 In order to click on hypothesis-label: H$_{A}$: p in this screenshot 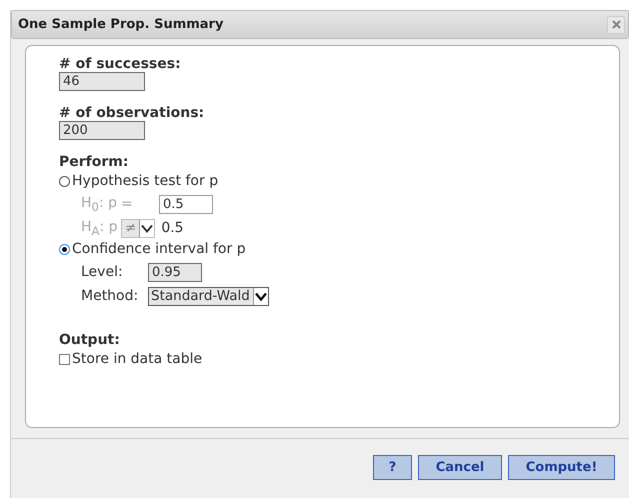, I will do `click(100, 228)`.